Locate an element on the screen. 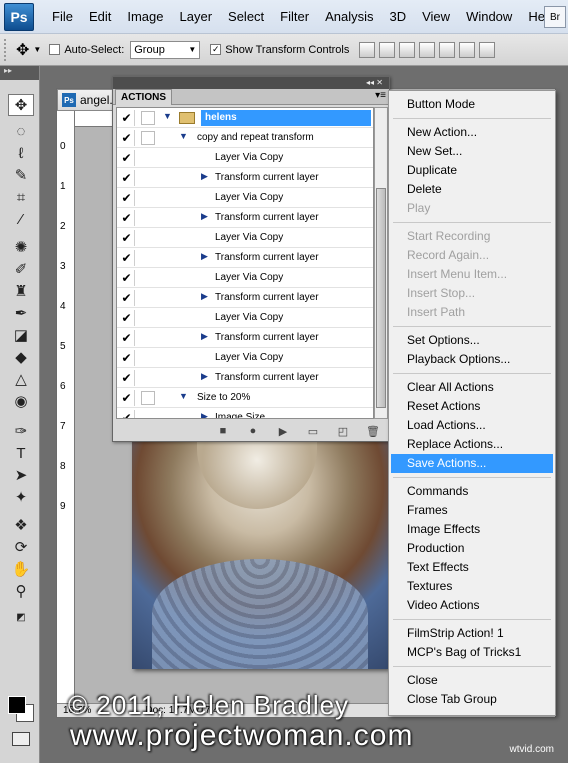 The image size is (568, 763). move-tool-icon: ✥ is located at coordinates (22, 50).